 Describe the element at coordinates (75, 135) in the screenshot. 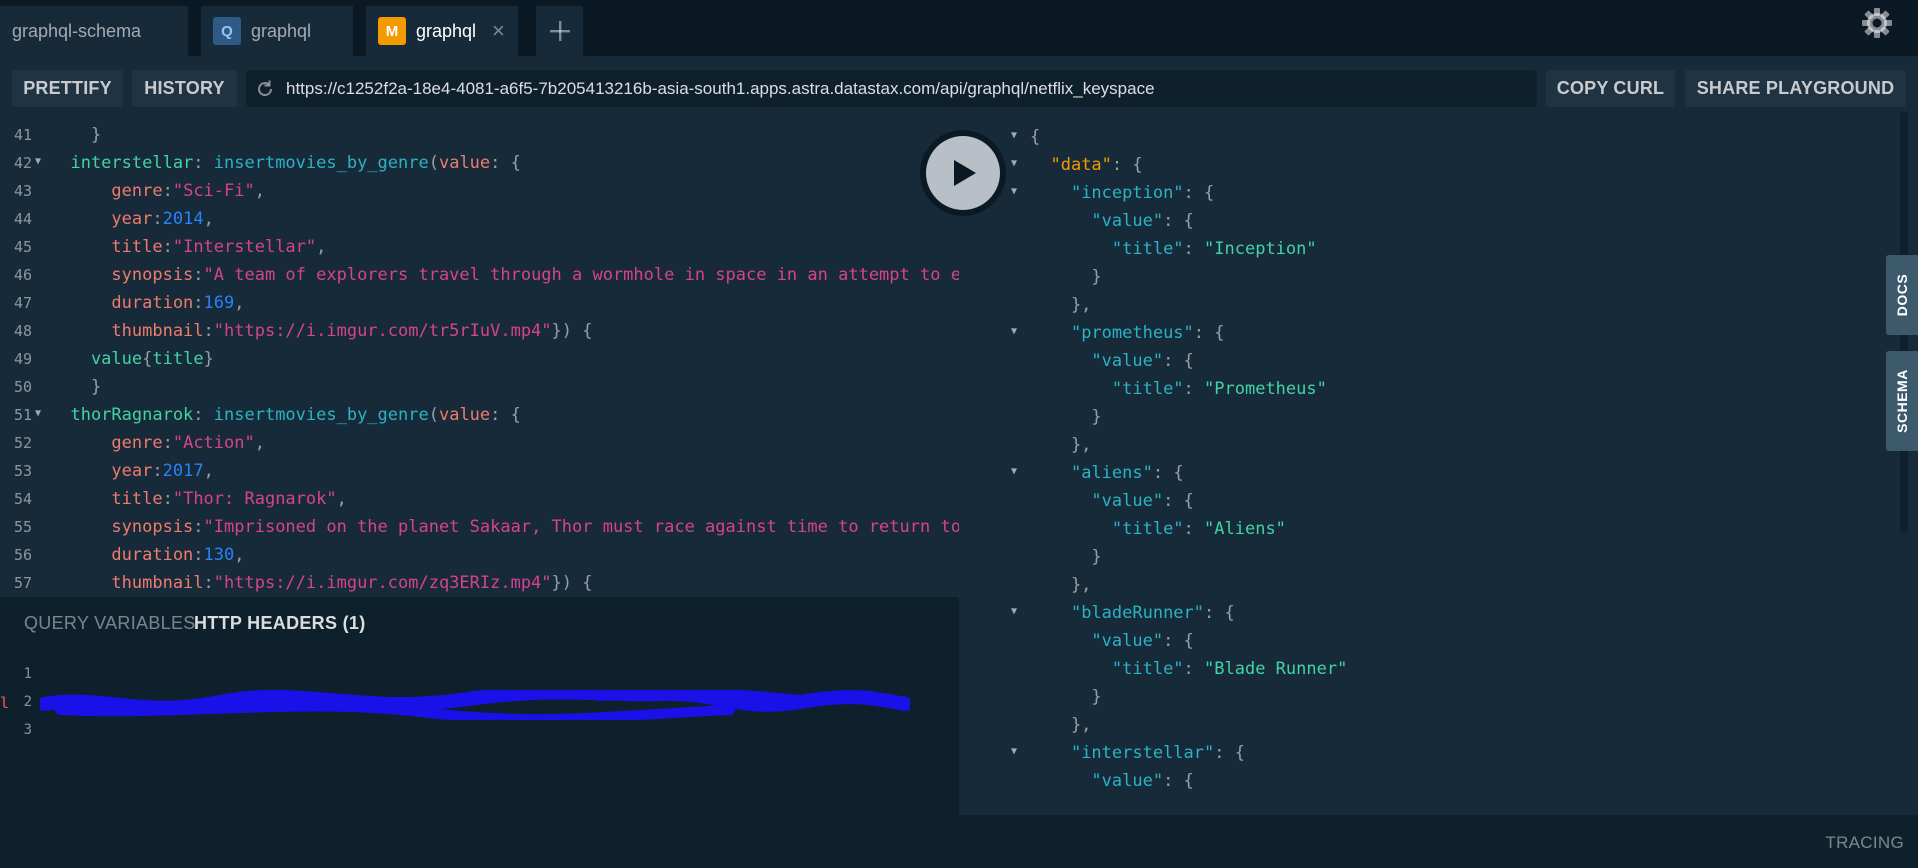

I see `code-text: }` at that location.